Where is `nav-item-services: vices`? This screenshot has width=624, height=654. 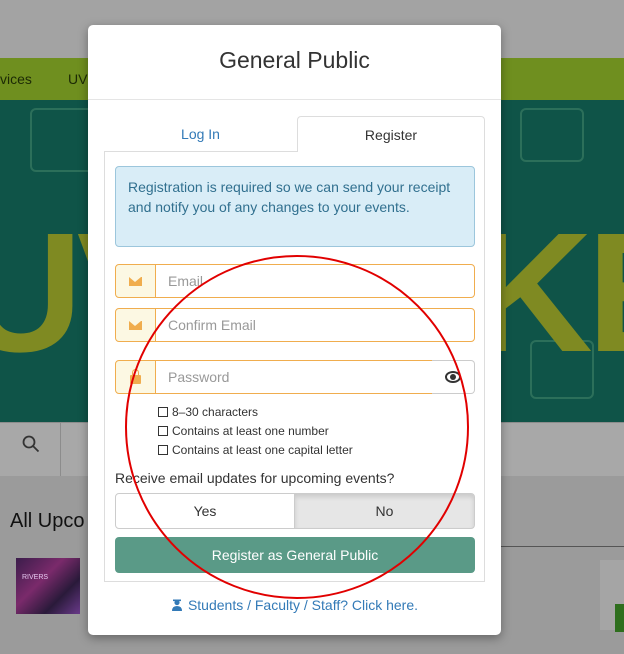 nav-item-services: vices is located at coordinates (16, 79).